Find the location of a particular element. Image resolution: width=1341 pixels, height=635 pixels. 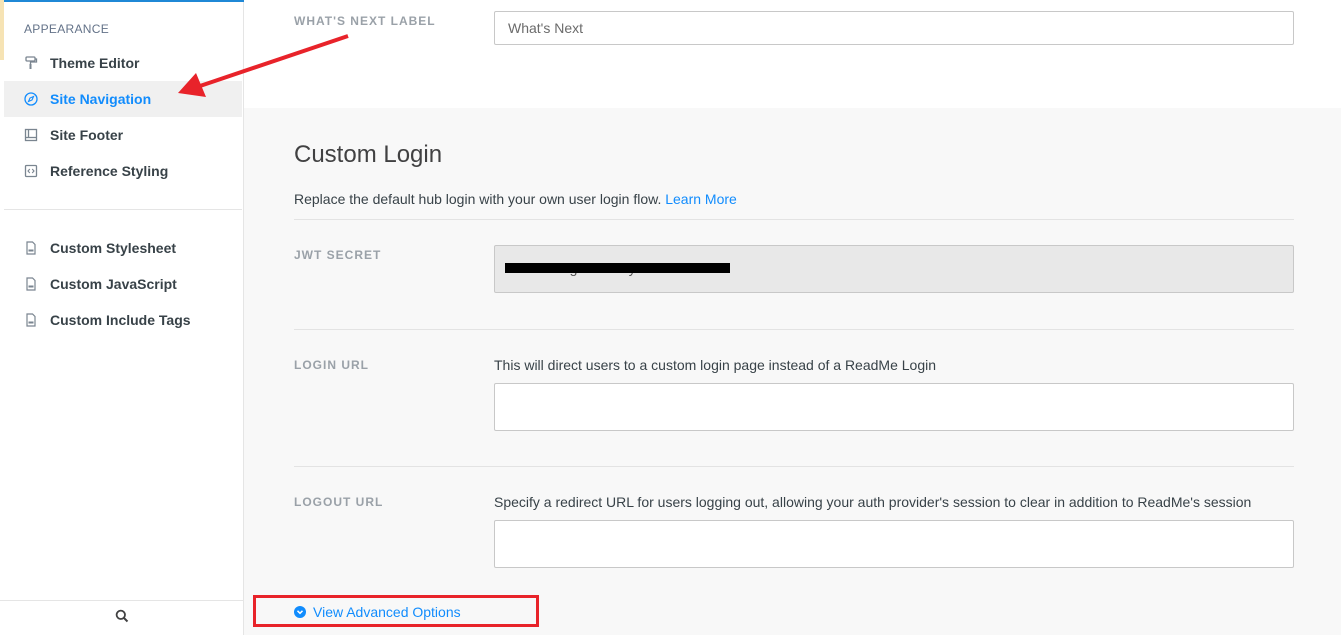

logout-url-input is located at coordinates (894, 544).